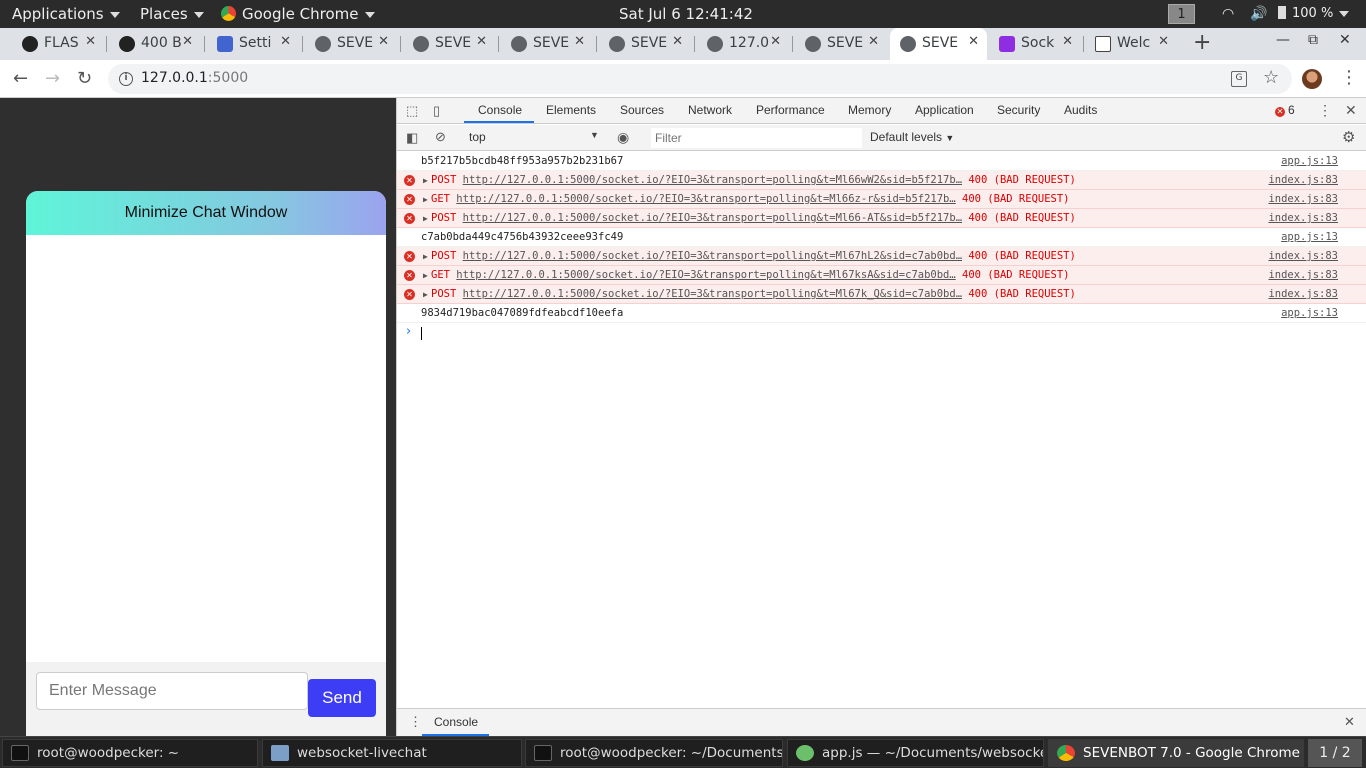 The image size is (1366, 768). What do you see at coordinates (392, 753) in the screenshot?
I see `taskbar-item: websocket-livechat` at bounding box center [392, 753].